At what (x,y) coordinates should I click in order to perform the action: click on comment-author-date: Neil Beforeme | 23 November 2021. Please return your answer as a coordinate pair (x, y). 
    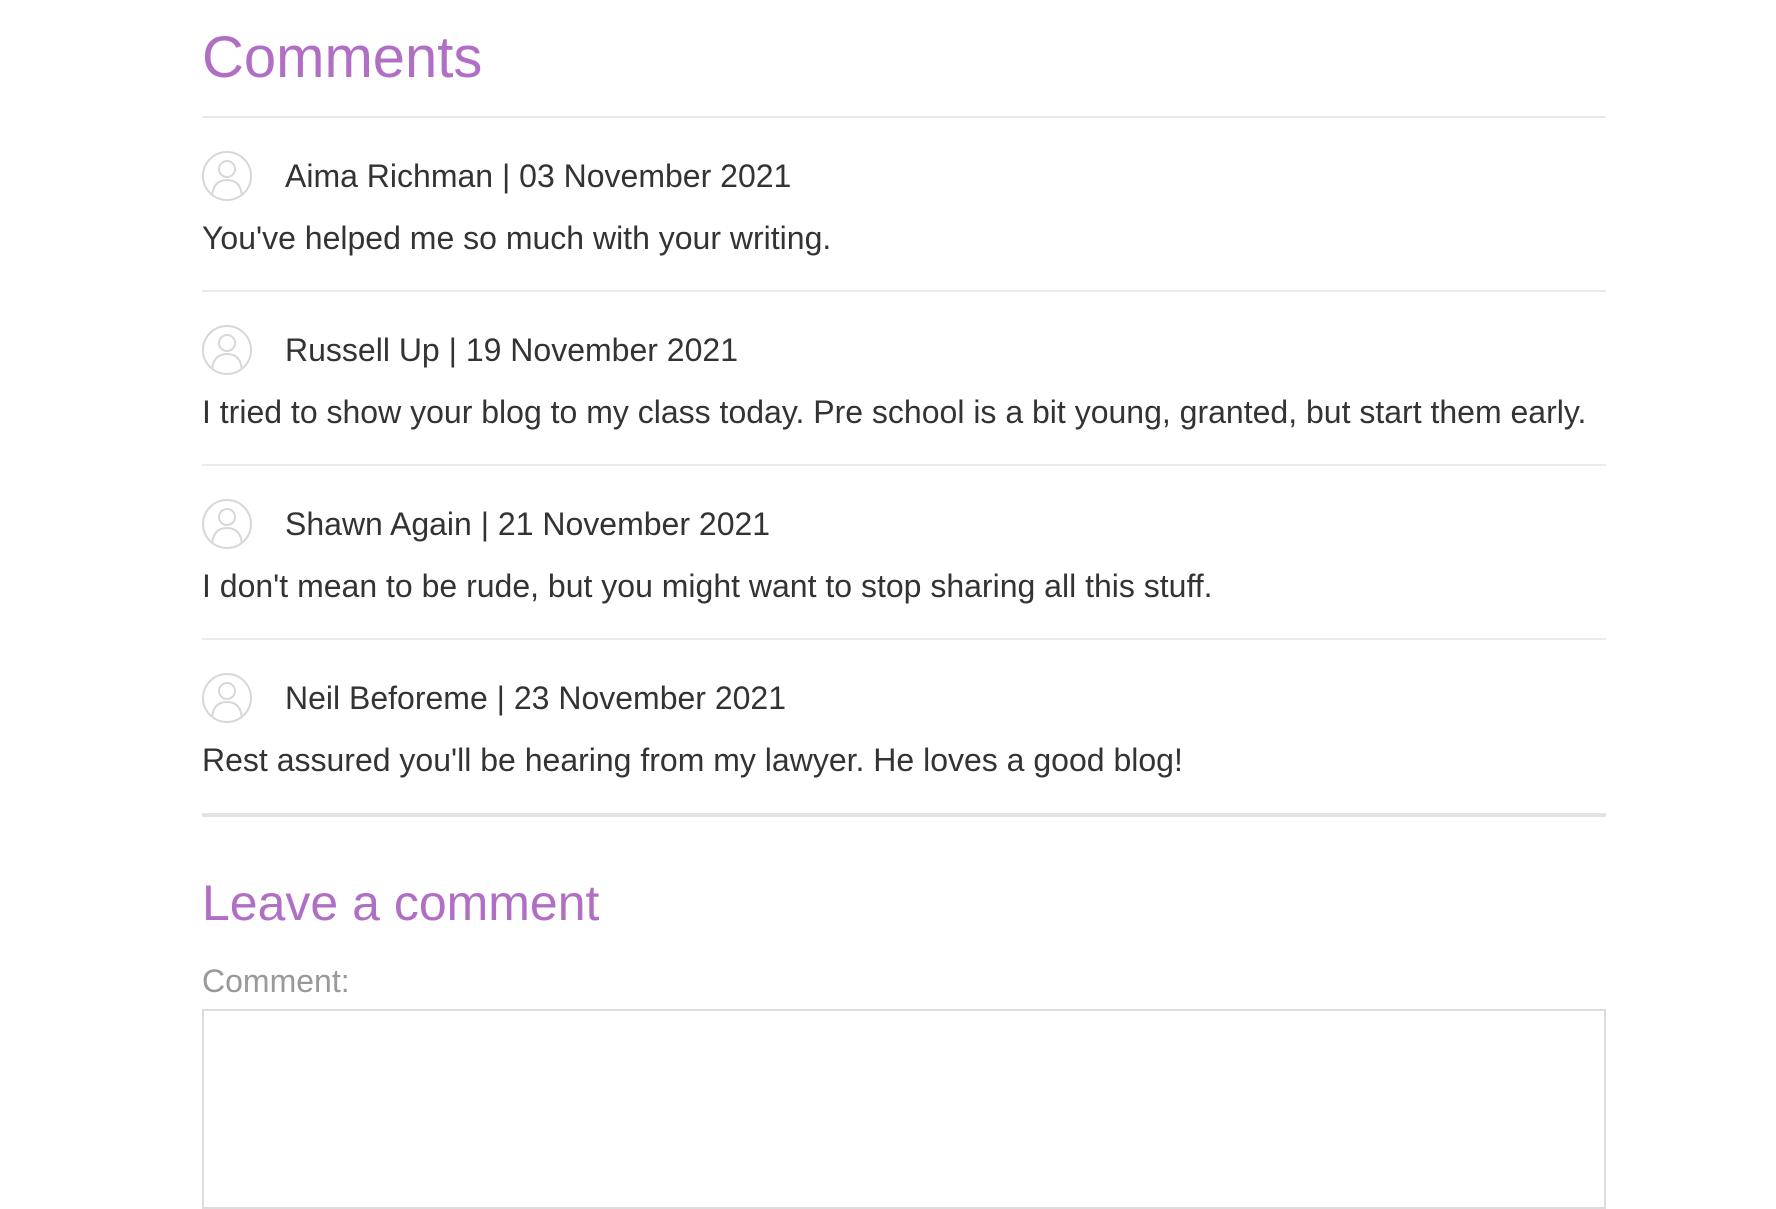
    Looking at the image, I should click on (536, 697).